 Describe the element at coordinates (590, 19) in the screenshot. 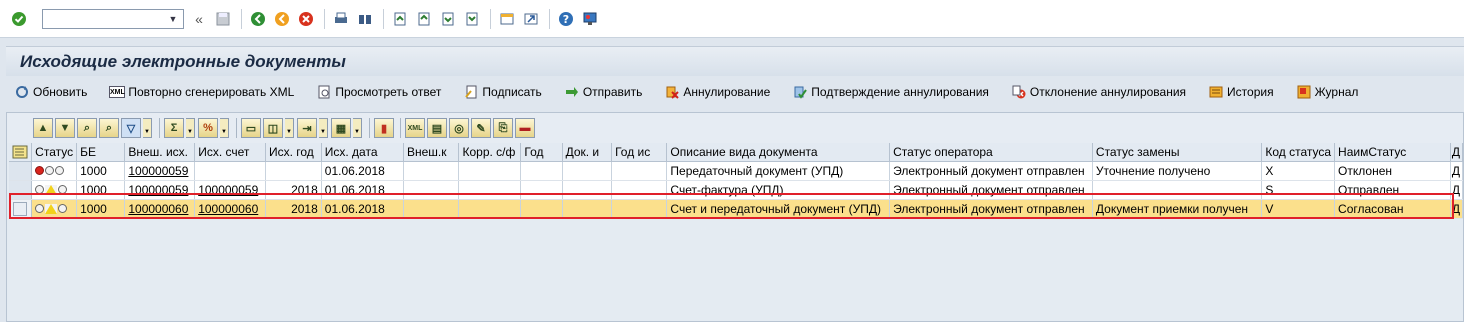

I see `layout-icon` at that location.